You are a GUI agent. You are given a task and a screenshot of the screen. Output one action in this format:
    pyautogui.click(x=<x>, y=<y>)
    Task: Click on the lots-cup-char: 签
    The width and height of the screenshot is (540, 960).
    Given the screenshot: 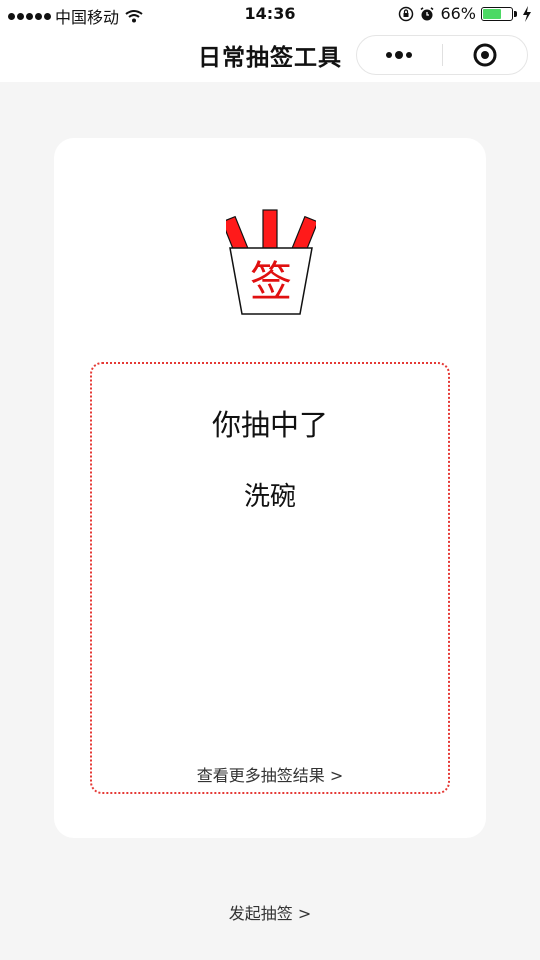 What is the action you would take?
    pyautogui.click(x=271, y=281)
    